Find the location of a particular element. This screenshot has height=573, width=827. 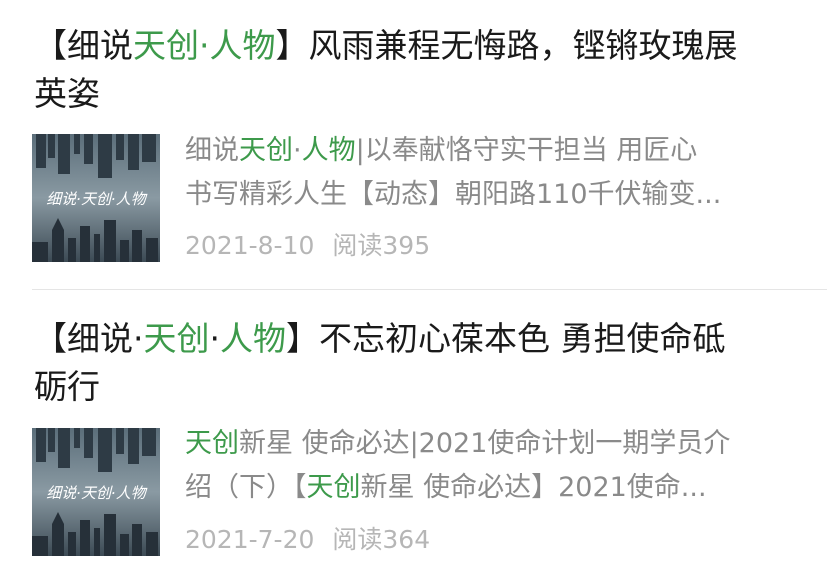

summary-text: |以奉献恪守实干担当 用匠心 is located at coordinates (526, 150).